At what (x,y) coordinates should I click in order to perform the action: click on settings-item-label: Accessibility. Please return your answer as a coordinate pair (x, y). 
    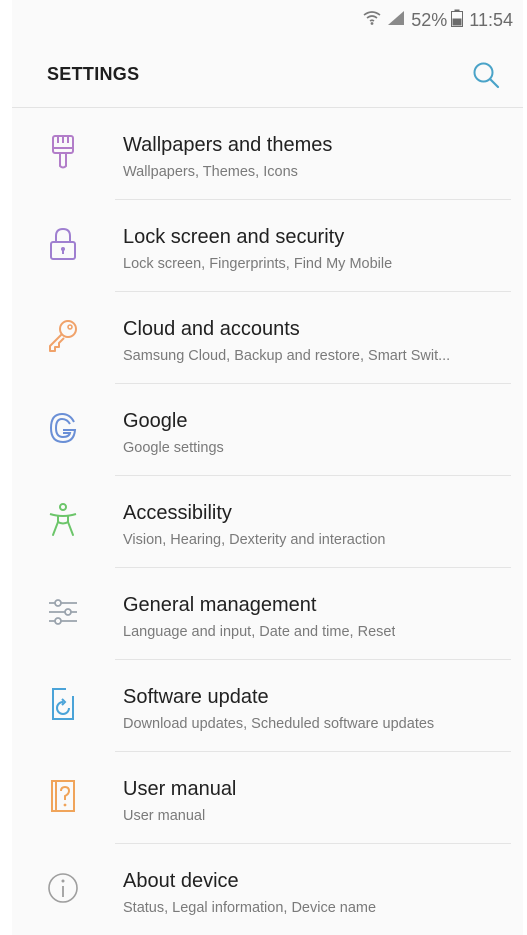
    Looking at the image, I should click on (177, 513).